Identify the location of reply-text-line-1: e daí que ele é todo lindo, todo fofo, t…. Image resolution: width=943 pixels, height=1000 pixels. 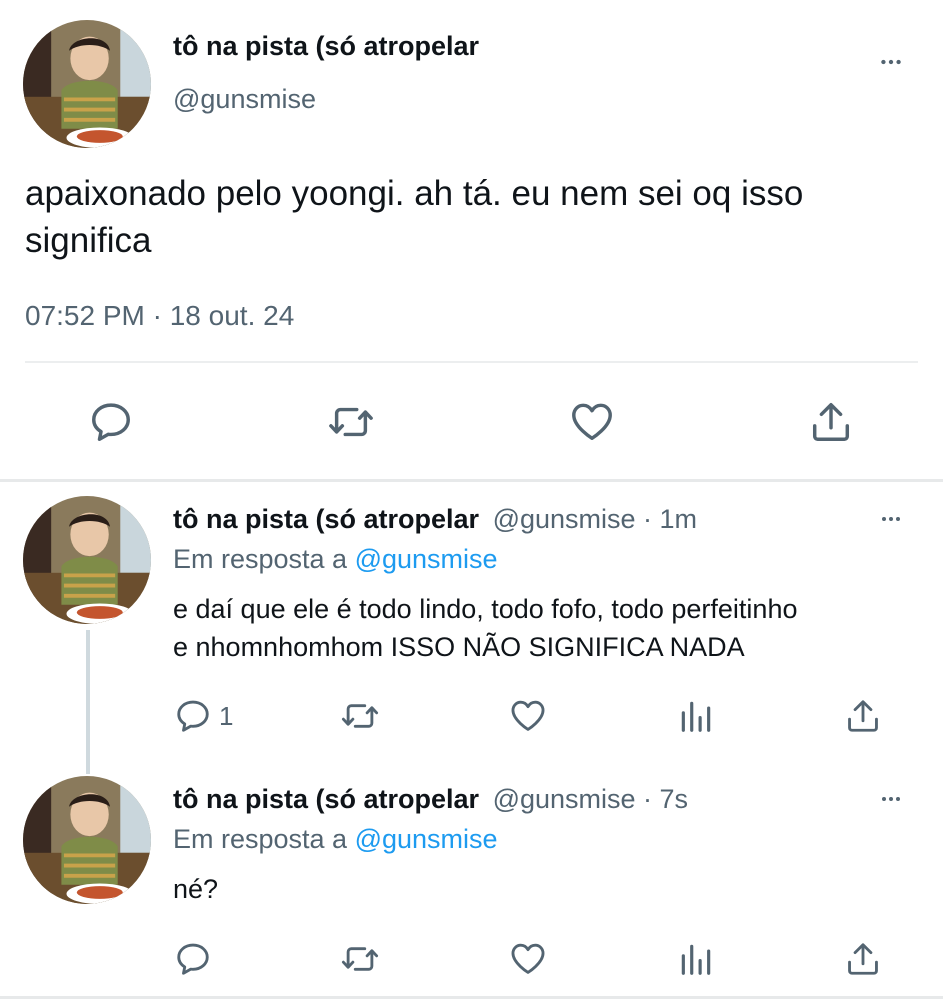
(485, 609).